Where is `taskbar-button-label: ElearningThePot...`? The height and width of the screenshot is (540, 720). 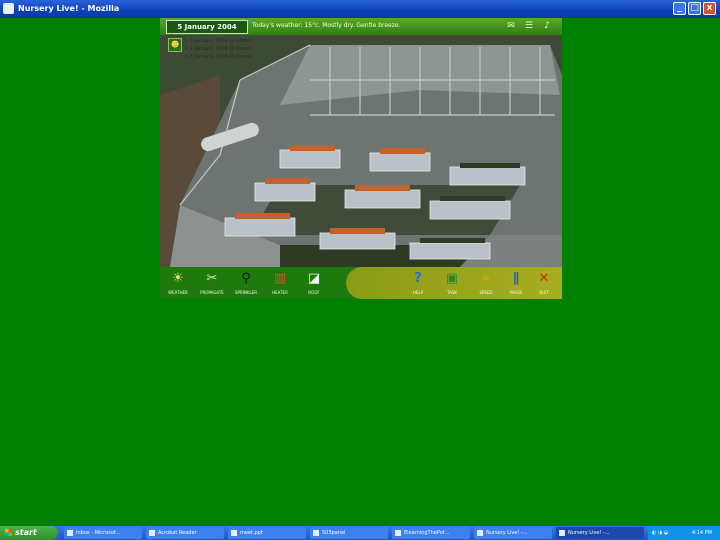 taskbar-button-label: ElearningThePot... is located at coordinates (427, 533).